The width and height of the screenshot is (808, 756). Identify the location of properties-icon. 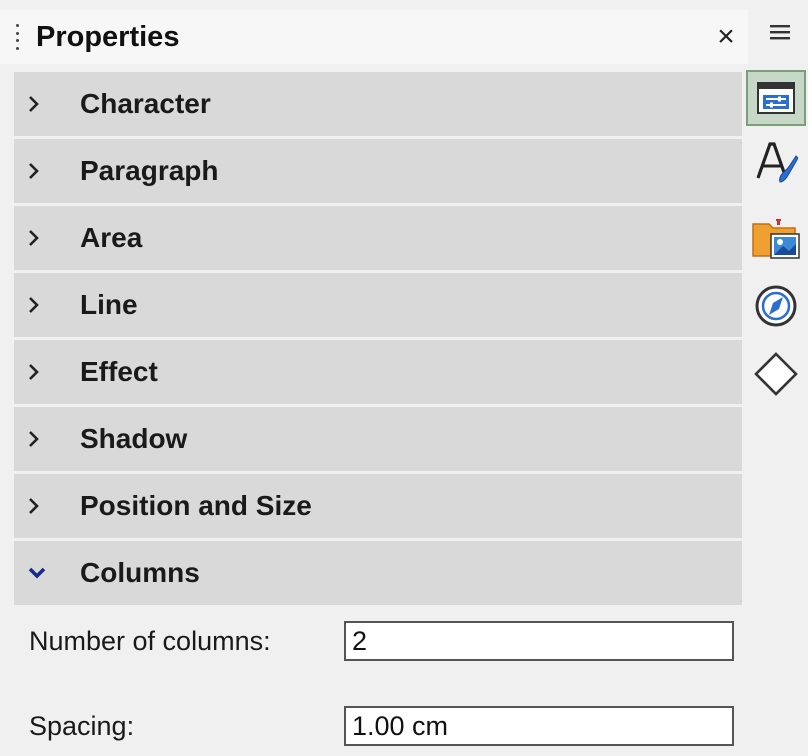
(776, 98).